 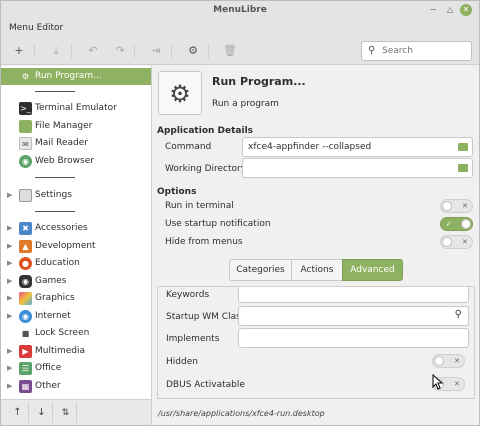 I want to click on sidebar-item-office: ▶ ☰ Office, so click(x=76, y=368).